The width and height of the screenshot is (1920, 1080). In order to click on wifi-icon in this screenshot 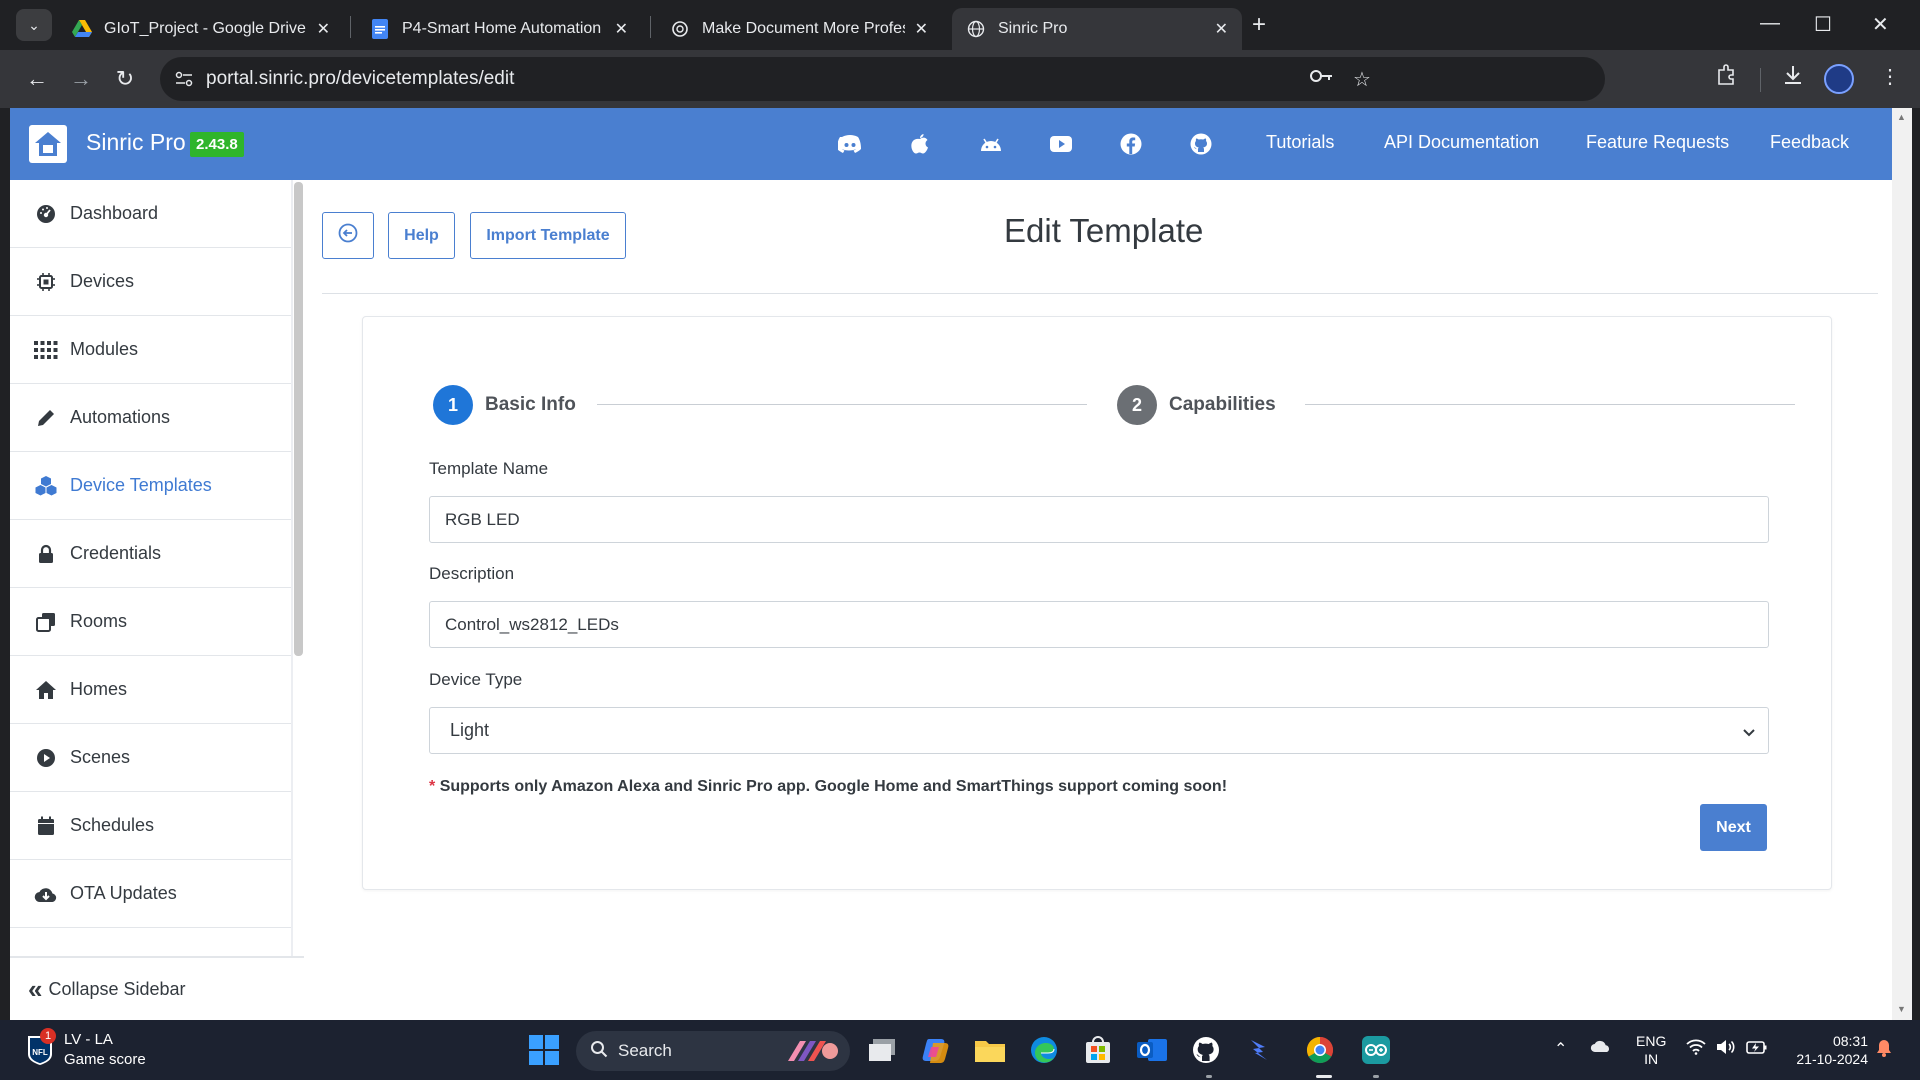, I will do `click(1696, 1049)`.